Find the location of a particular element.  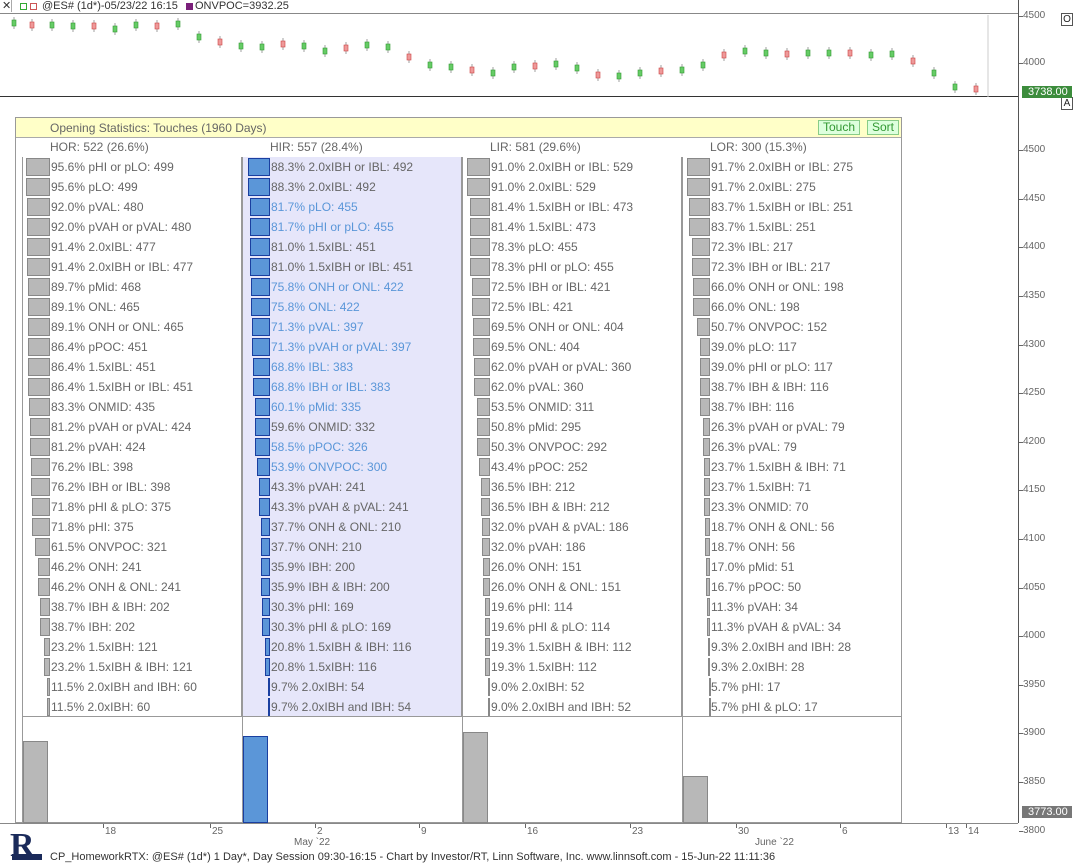

stats-row: 9.3% 2.0xIBH: 28 is located at coordinates (793, 667).